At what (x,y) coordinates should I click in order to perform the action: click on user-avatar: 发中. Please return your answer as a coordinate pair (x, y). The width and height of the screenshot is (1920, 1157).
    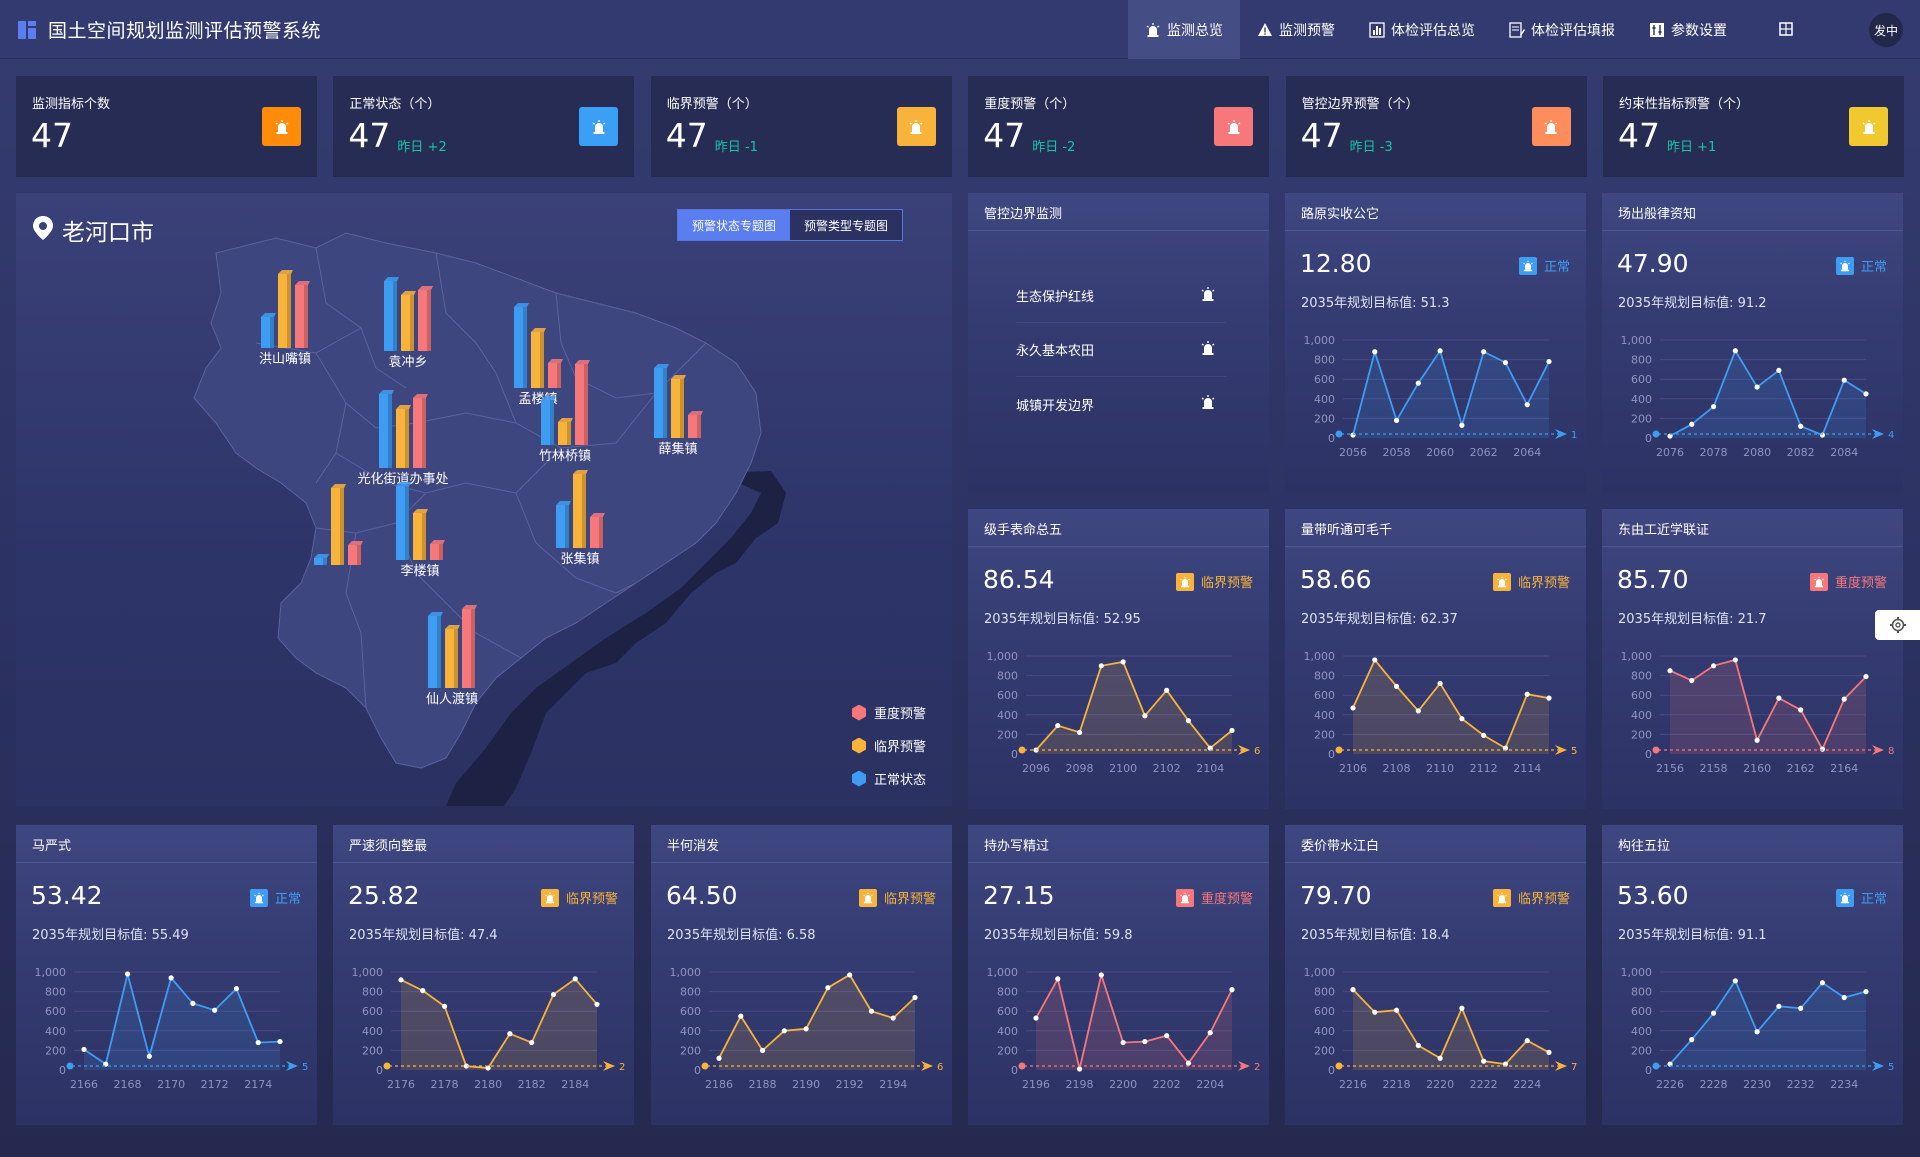
    Looking at the image, I should click on (1886, 30).